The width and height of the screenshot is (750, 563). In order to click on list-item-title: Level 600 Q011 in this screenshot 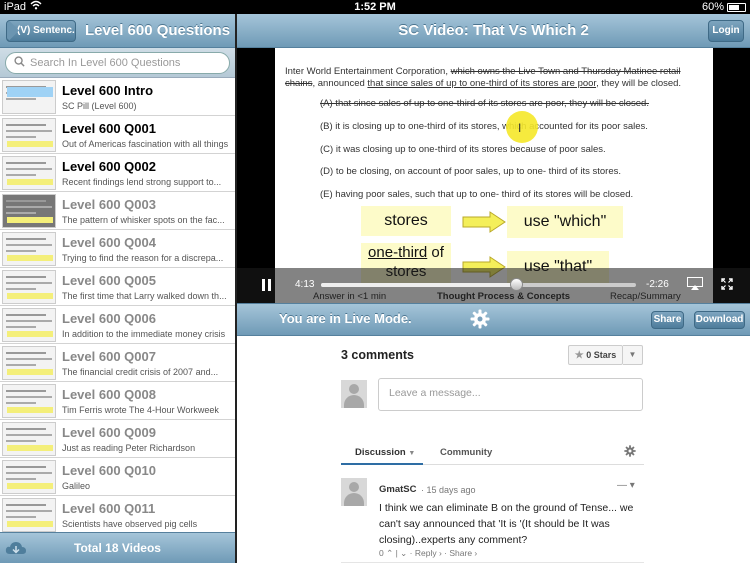, I will do `click(109, 508)`.